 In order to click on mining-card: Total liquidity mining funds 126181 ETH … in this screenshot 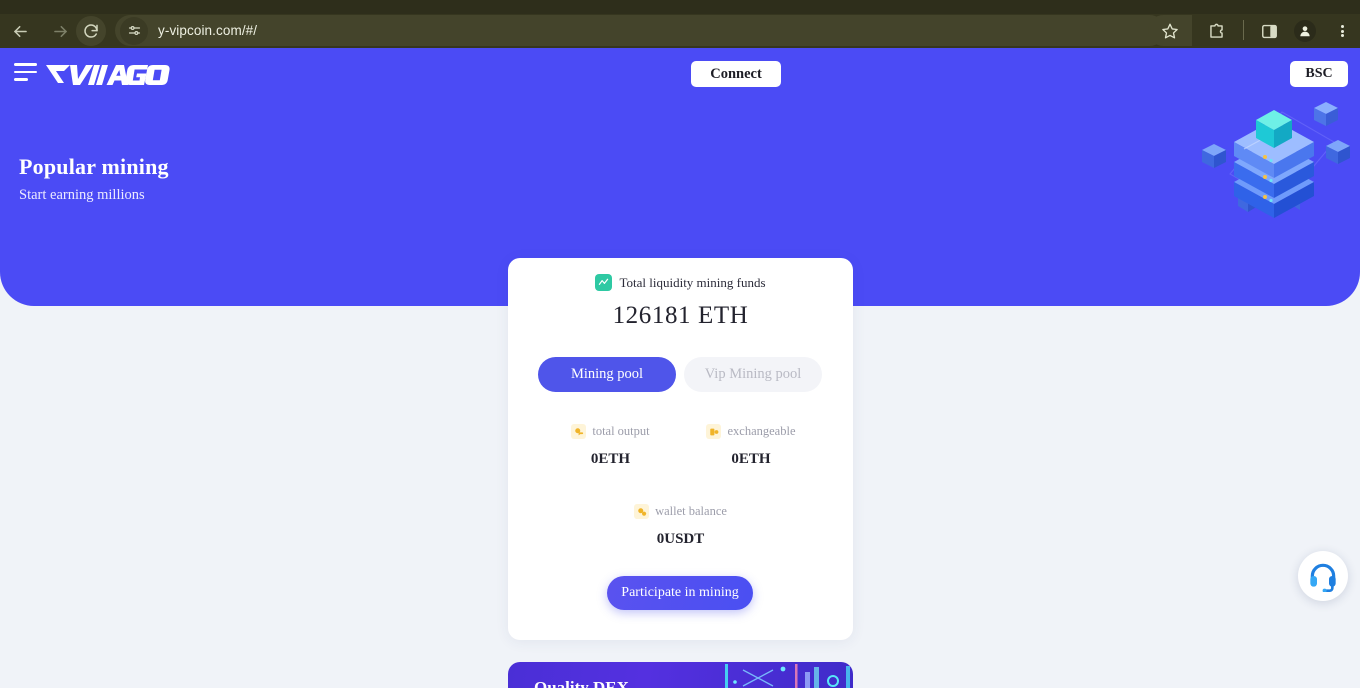, I will do `click(680, 449)`.